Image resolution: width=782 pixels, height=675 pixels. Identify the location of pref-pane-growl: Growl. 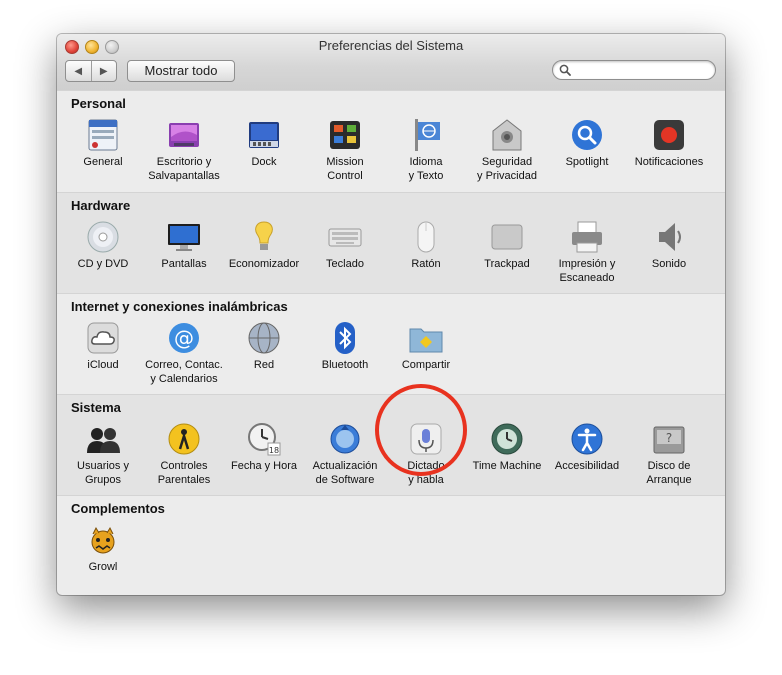
(103, 548).